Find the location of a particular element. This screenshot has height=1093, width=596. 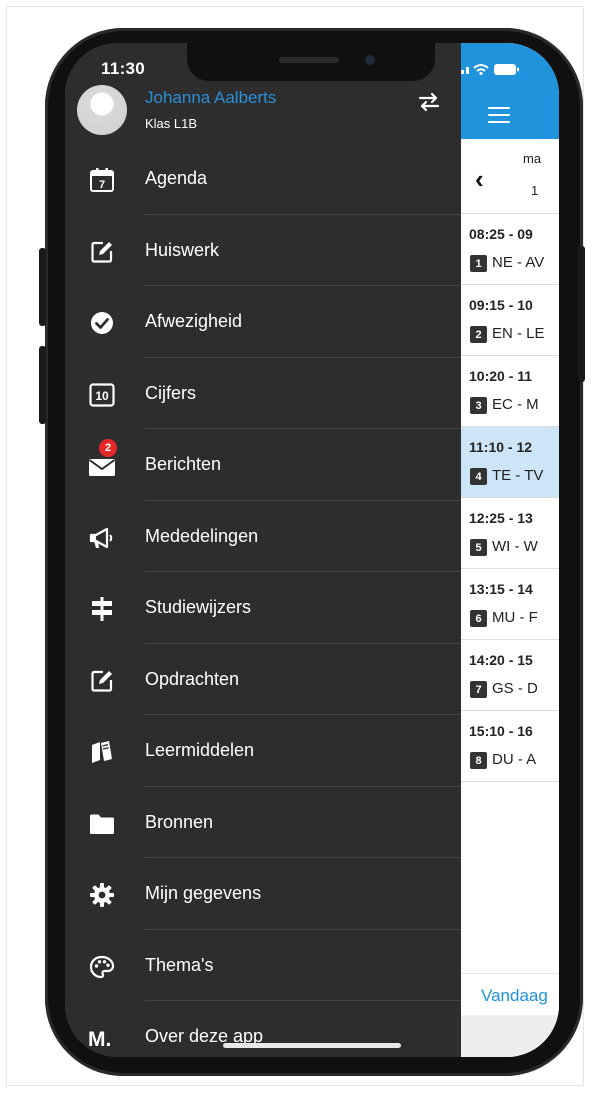

chevron-left-icon: ‹ is located at coordinates (479, 179).